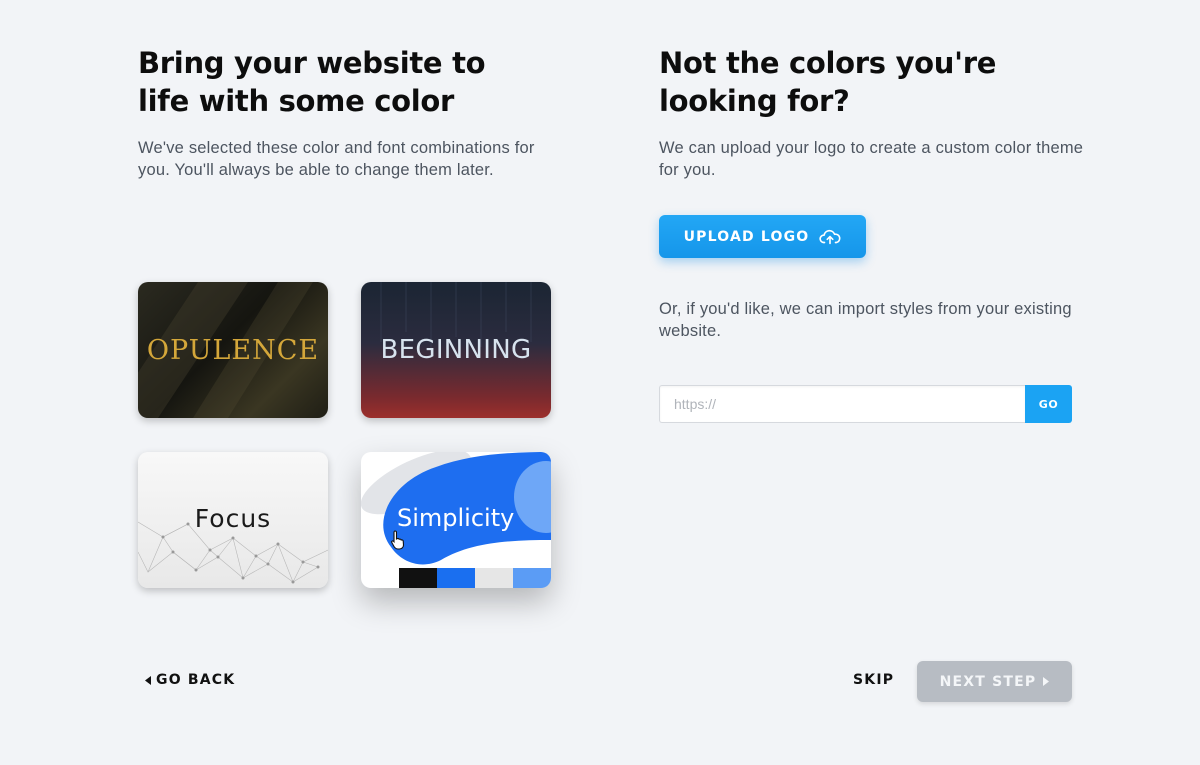  Describe the element at coordinates (312, 63) in the screenshot. I see `left-title-line1: Bring your website to` at that location.